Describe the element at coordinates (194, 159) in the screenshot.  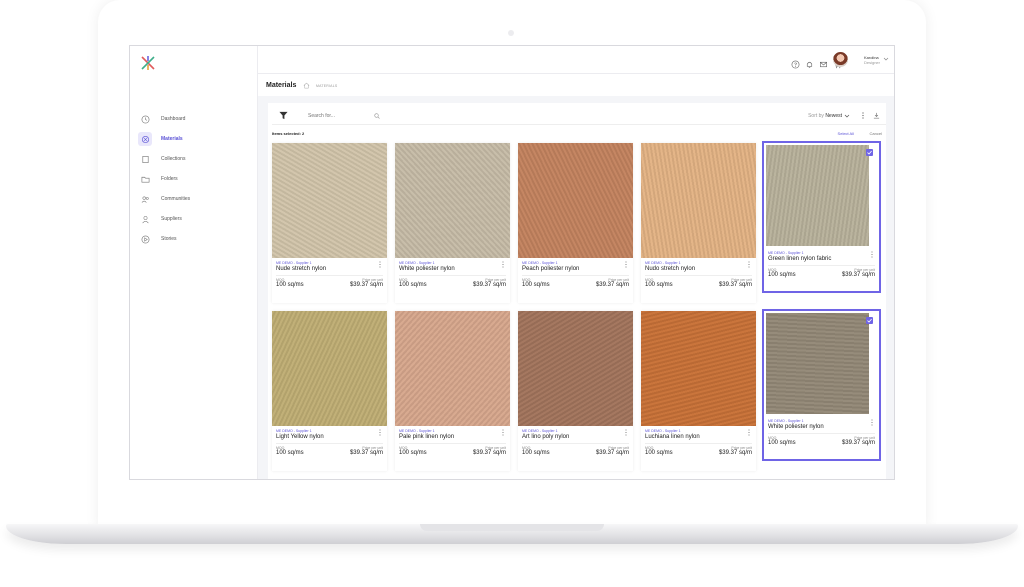
I see `sidebar-item-collections: Collections` at that location.